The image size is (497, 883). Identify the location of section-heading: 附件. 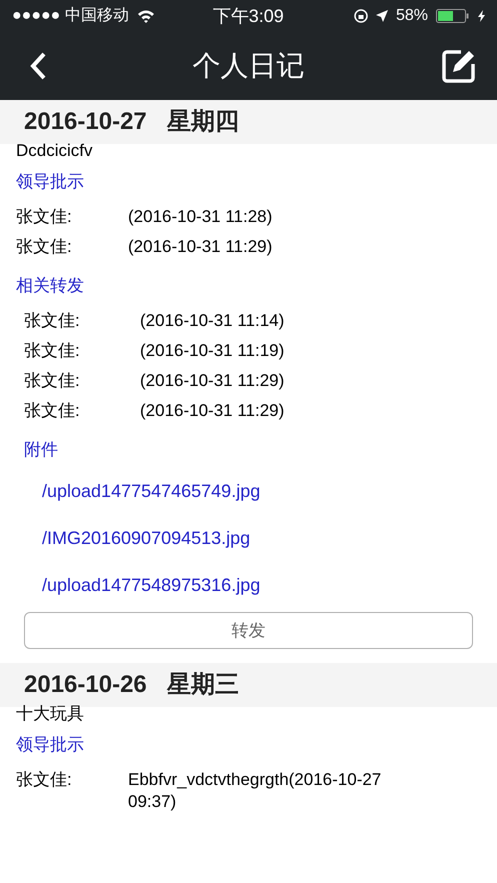
(41, 450).